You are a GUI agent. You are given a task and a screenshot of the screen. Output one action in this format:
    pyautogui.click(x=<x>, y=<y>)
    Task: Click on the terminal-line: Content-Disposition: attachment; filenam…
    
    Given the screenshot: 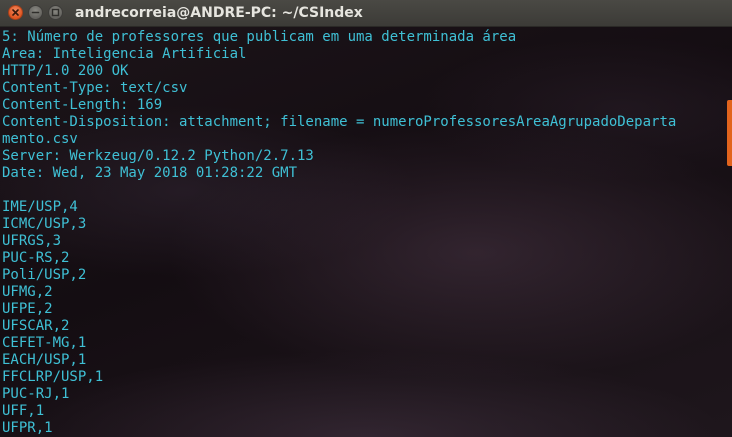 What is the action you would take?
    pyautogui.click(x=339, y=122)
    